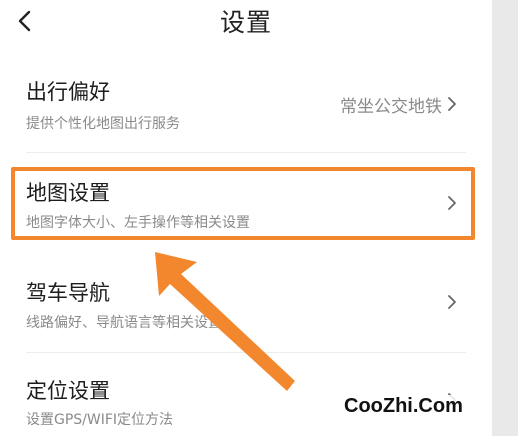 This screenshot has width=518, height=436. Describe the element at coordinates (68, 391) in the screenshot. I see `row-title: 定位设置` at that location.